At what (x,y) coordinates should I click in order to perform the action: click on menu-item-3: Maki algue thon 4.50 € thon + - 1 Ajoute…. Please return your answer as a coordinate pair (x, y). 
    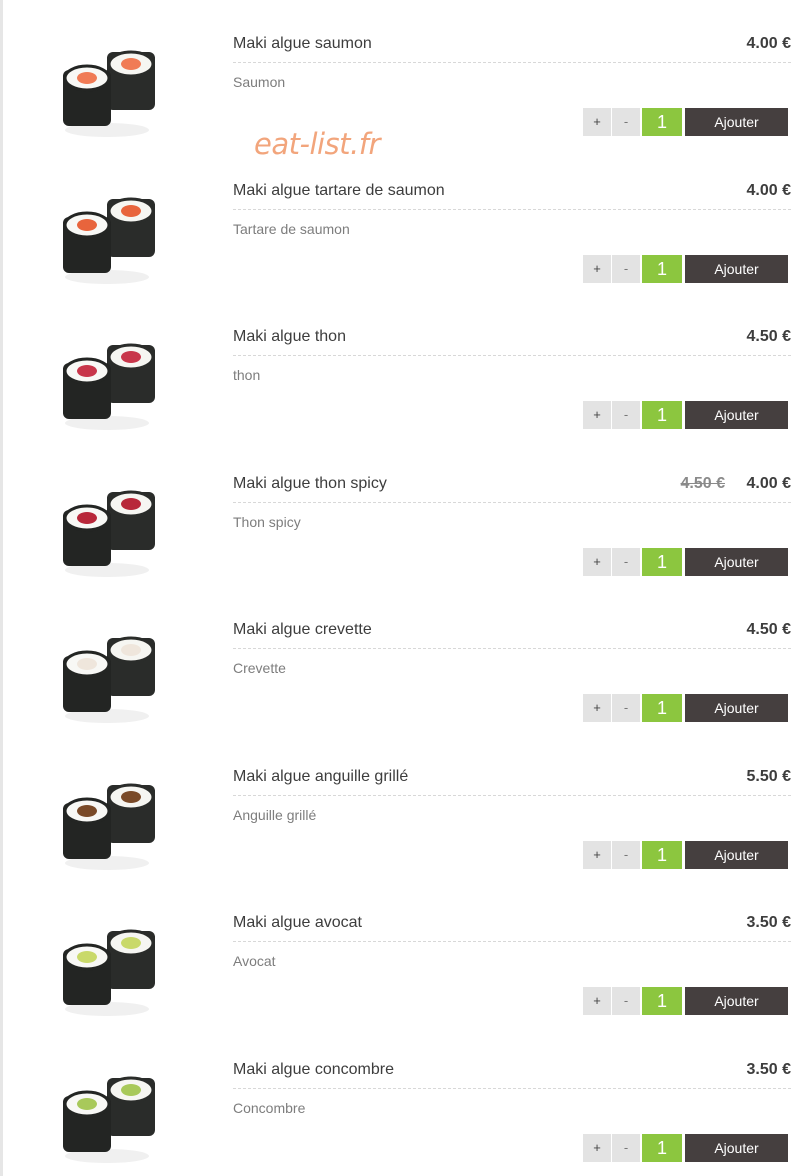
    Looking at the image, I should click on (405, 366).